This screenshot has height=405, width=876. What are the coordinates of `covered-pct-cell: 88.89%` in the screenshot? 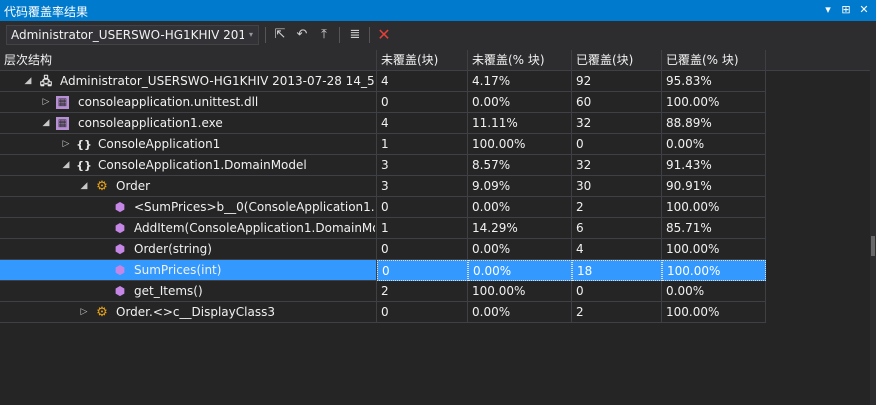 It's located at (714, 123).